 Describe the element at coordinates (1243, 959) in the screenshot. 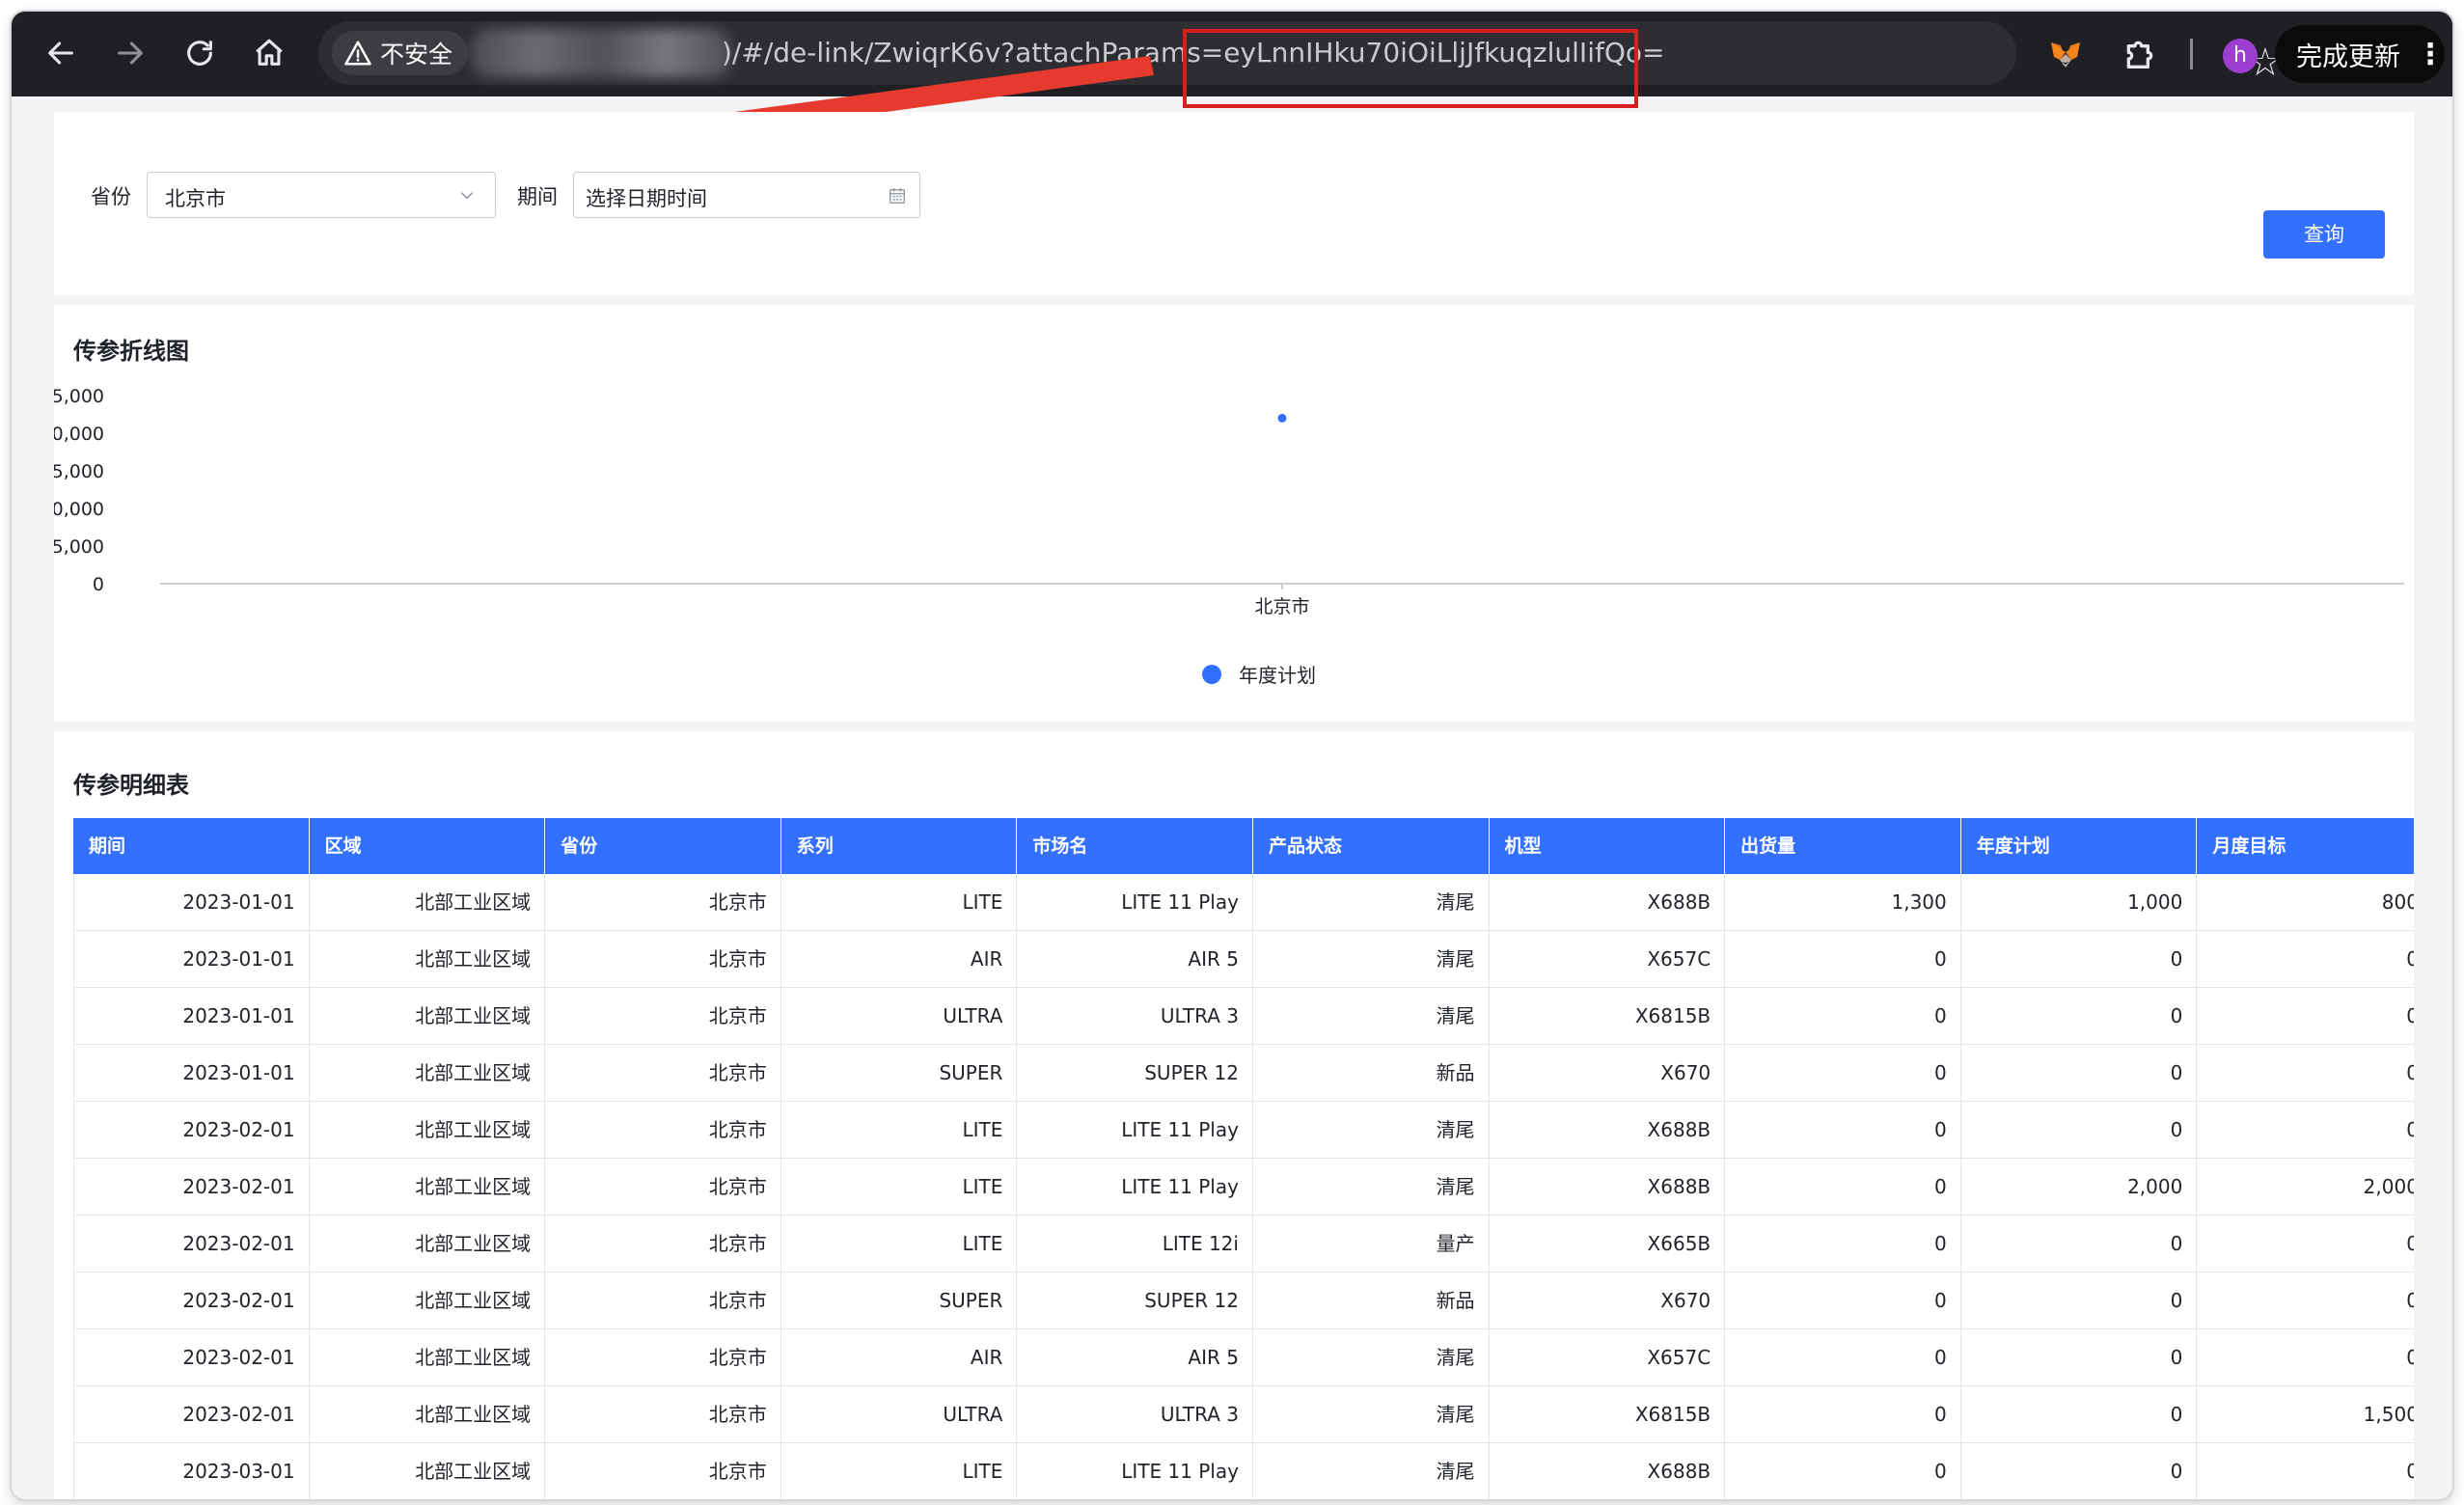

I see `table-row: 2023-01-01北部工业区域北京市AIRAIR 5清尾X657C000` at that location.